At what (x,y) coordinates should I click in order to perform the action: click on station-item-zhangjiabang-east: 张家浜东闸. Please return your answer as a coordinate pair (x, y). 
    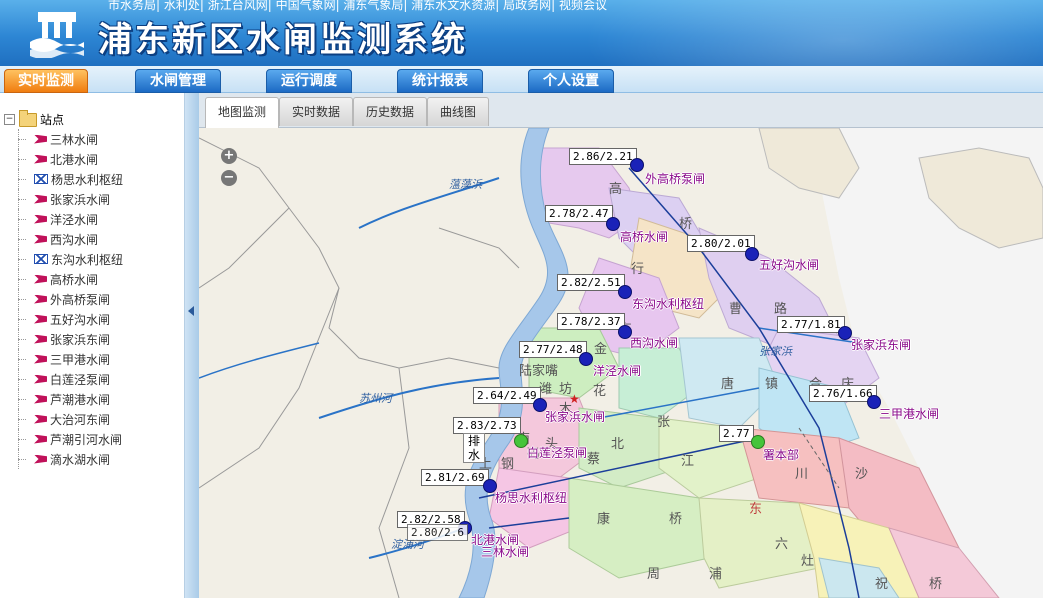
    Looking at the image, I should click on (68, 339).